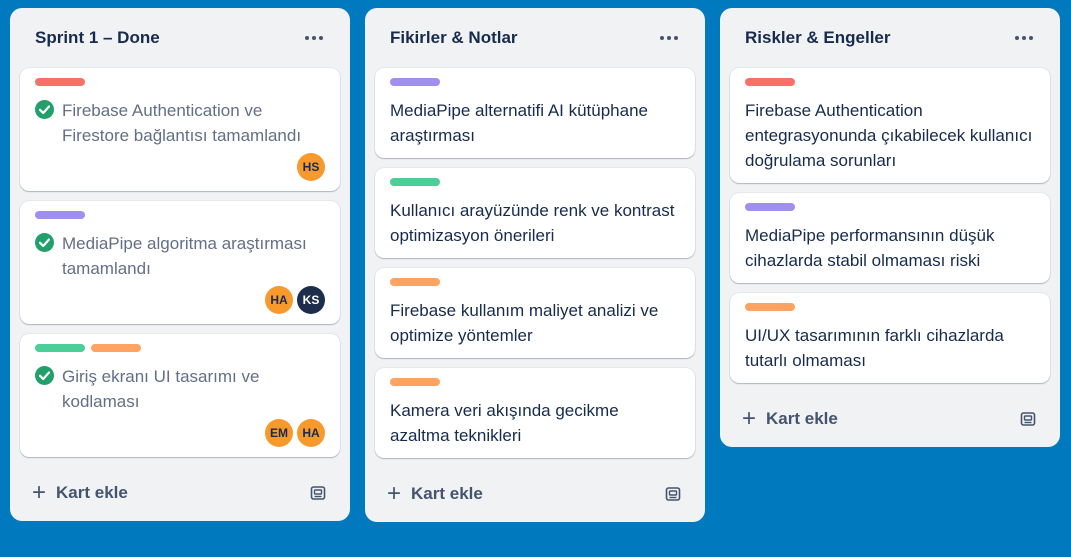 The image size is (1071, 557). What do you see at coordinates (180, 300) in the screenshot?
I see `card-members: HA KS` at bounding box center [180, 300].